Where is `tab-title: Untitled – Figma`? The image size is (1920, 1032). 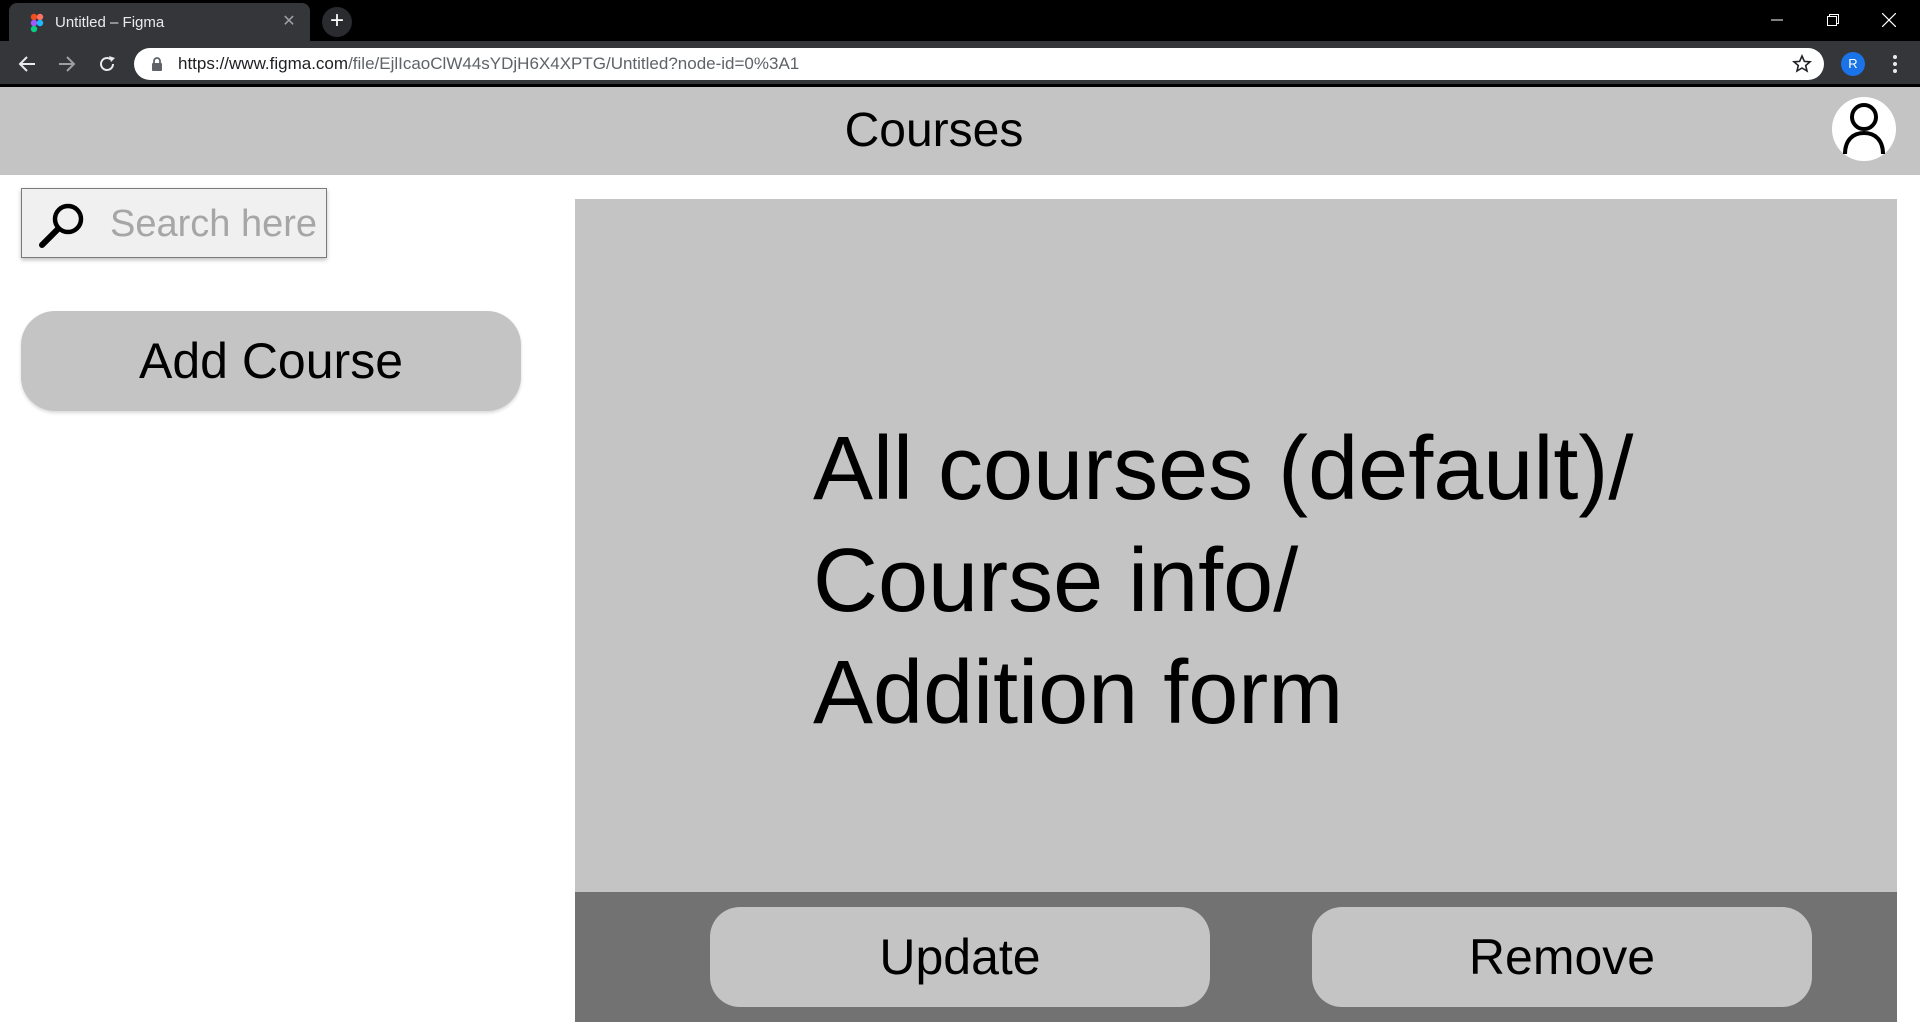
tab-title: Untitled – Figma is located at coordinates (110, 22).